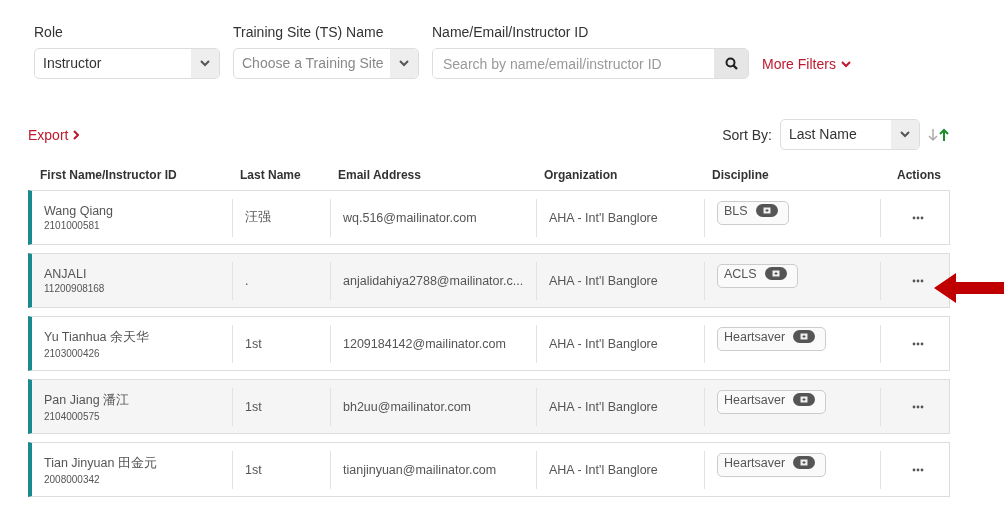 The image size is (1004, 521). I want to click on instructor-id: 2103000426, so click(72, 353).